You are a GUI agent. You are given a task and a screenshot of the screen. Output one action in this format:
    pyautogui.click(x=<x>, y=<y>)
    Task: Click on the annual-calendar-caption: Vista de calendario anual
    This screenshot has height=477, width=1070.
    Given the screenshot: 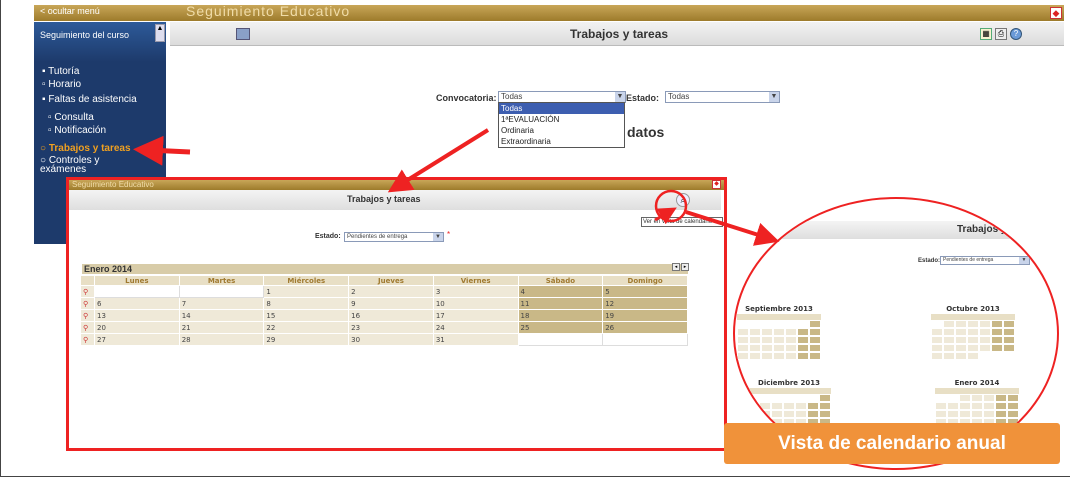 What is the action you would take?
    pyautogui.click(x=892, y=443)
    